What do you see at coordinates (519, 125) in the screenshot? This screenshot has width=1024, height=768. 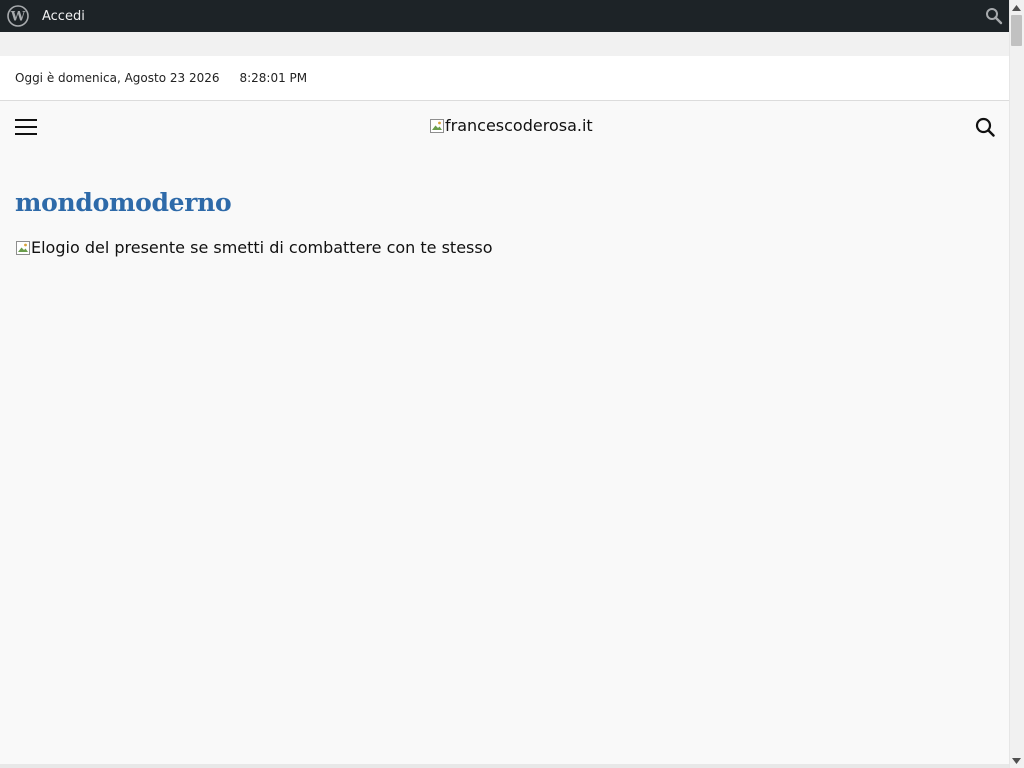 I see `site-logo-alt-text: francescoderosa.it` at bounding box center [519, 125].